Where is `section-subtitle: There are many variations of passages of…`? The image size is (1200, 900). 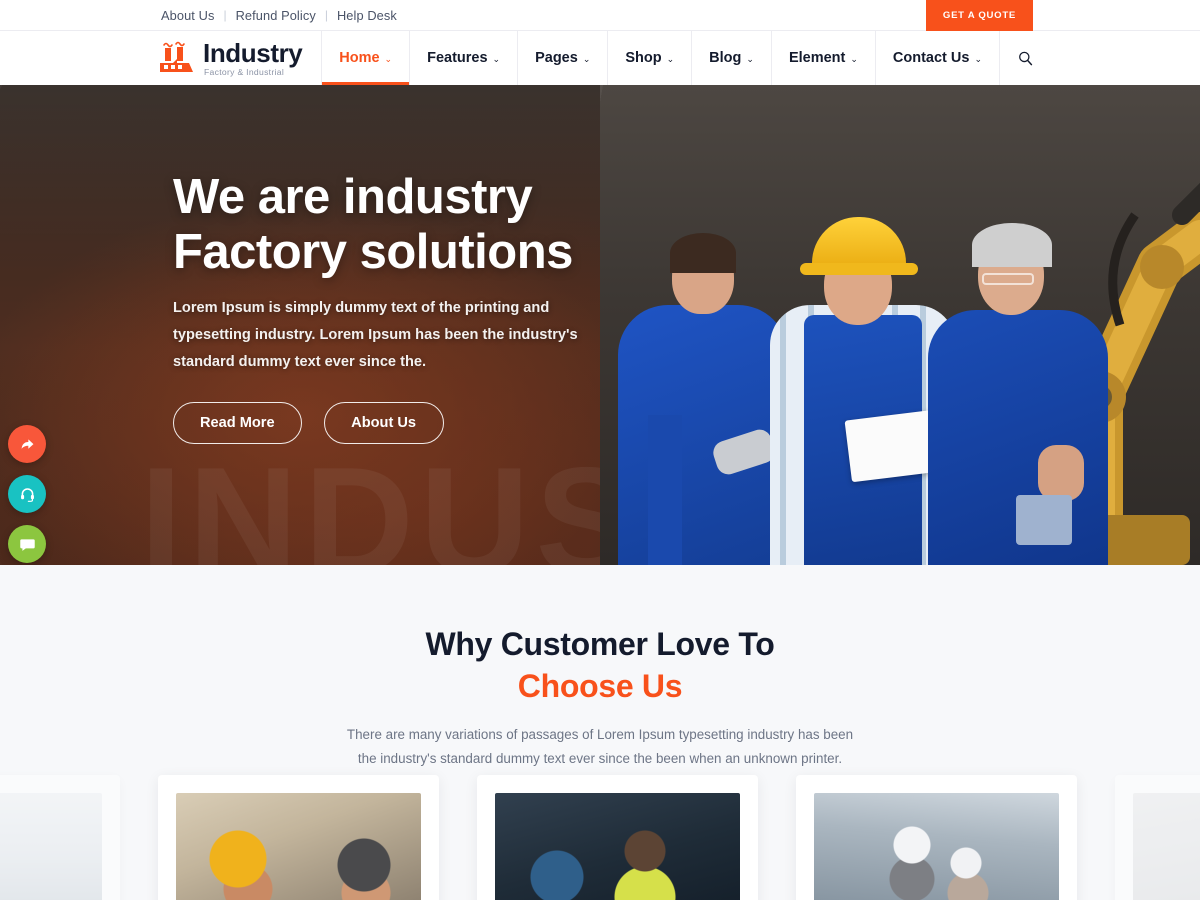 section-subtitle: There are many variations of passages of… is located at coordinates (600, 746).